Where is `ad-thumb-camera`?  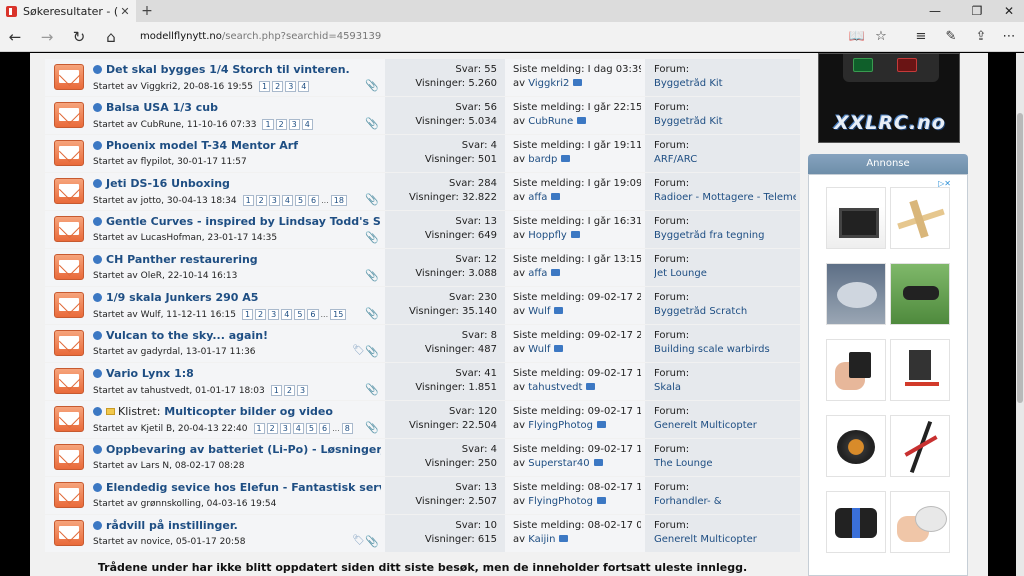 ad-thumb-camera is located at coordinates (920, 522).